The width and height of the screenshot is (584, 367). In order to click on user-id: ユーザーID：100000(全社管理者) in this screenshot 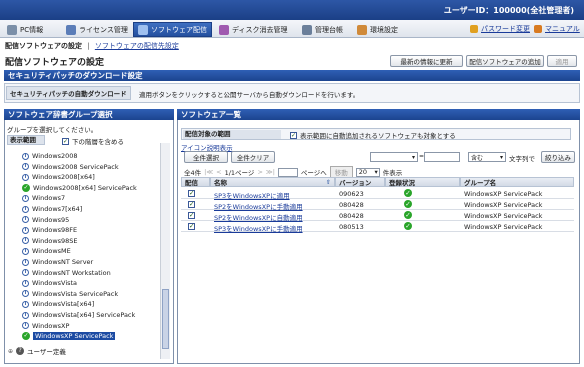, I will do `click(508, 10)`.